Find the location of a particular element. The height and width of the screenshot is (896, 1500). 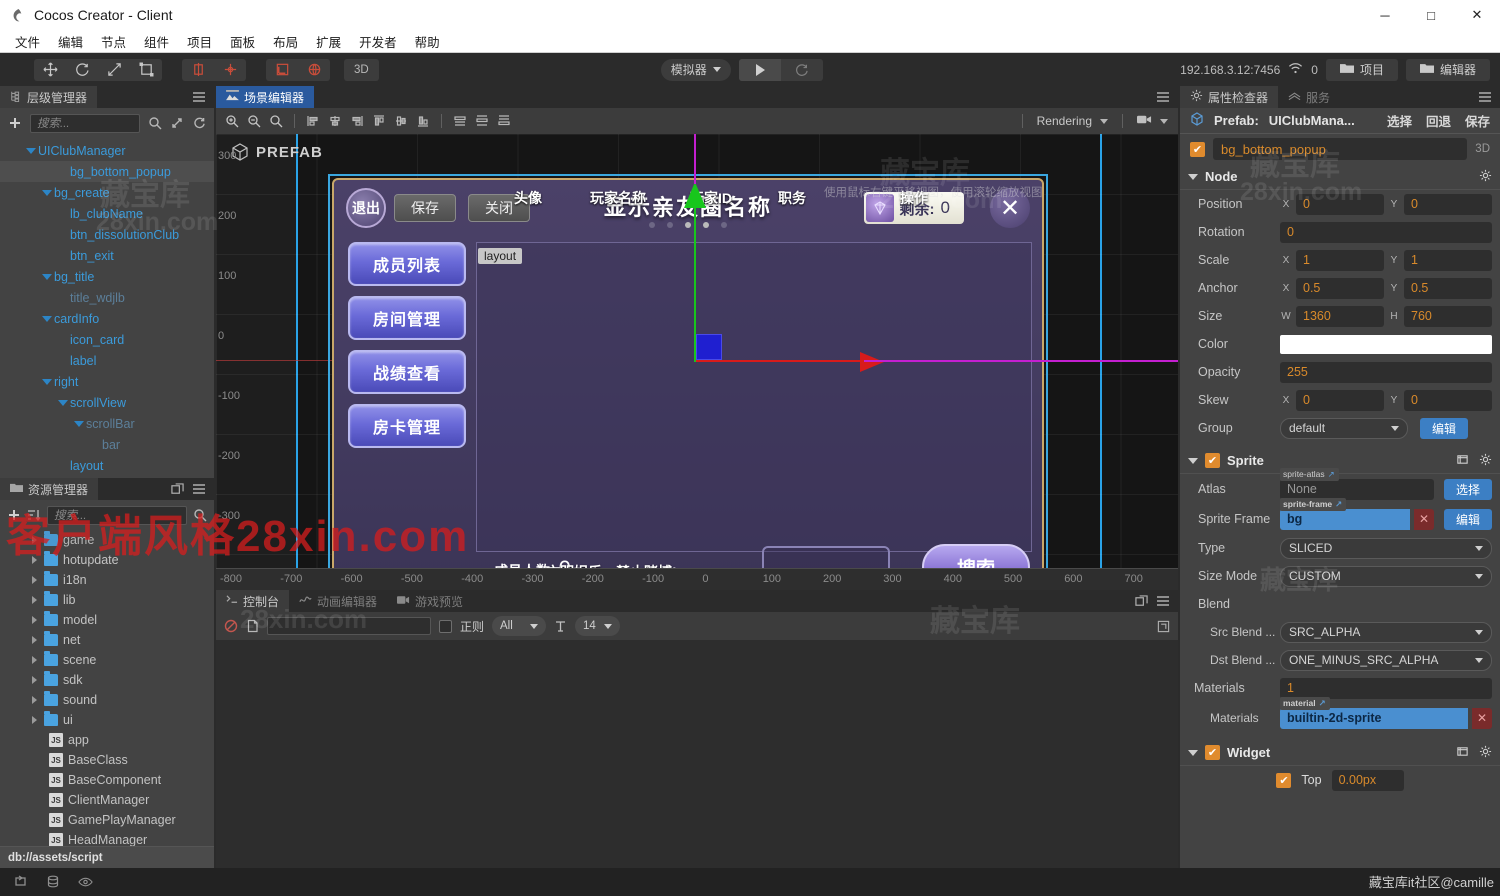

gizmo-x-arrow is located at coordinates (872, 362).